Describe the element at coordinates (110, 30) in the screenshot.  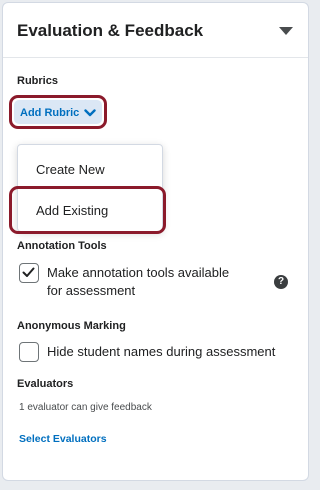
I see `panel-title: Evaluation & Feedback` at that location.